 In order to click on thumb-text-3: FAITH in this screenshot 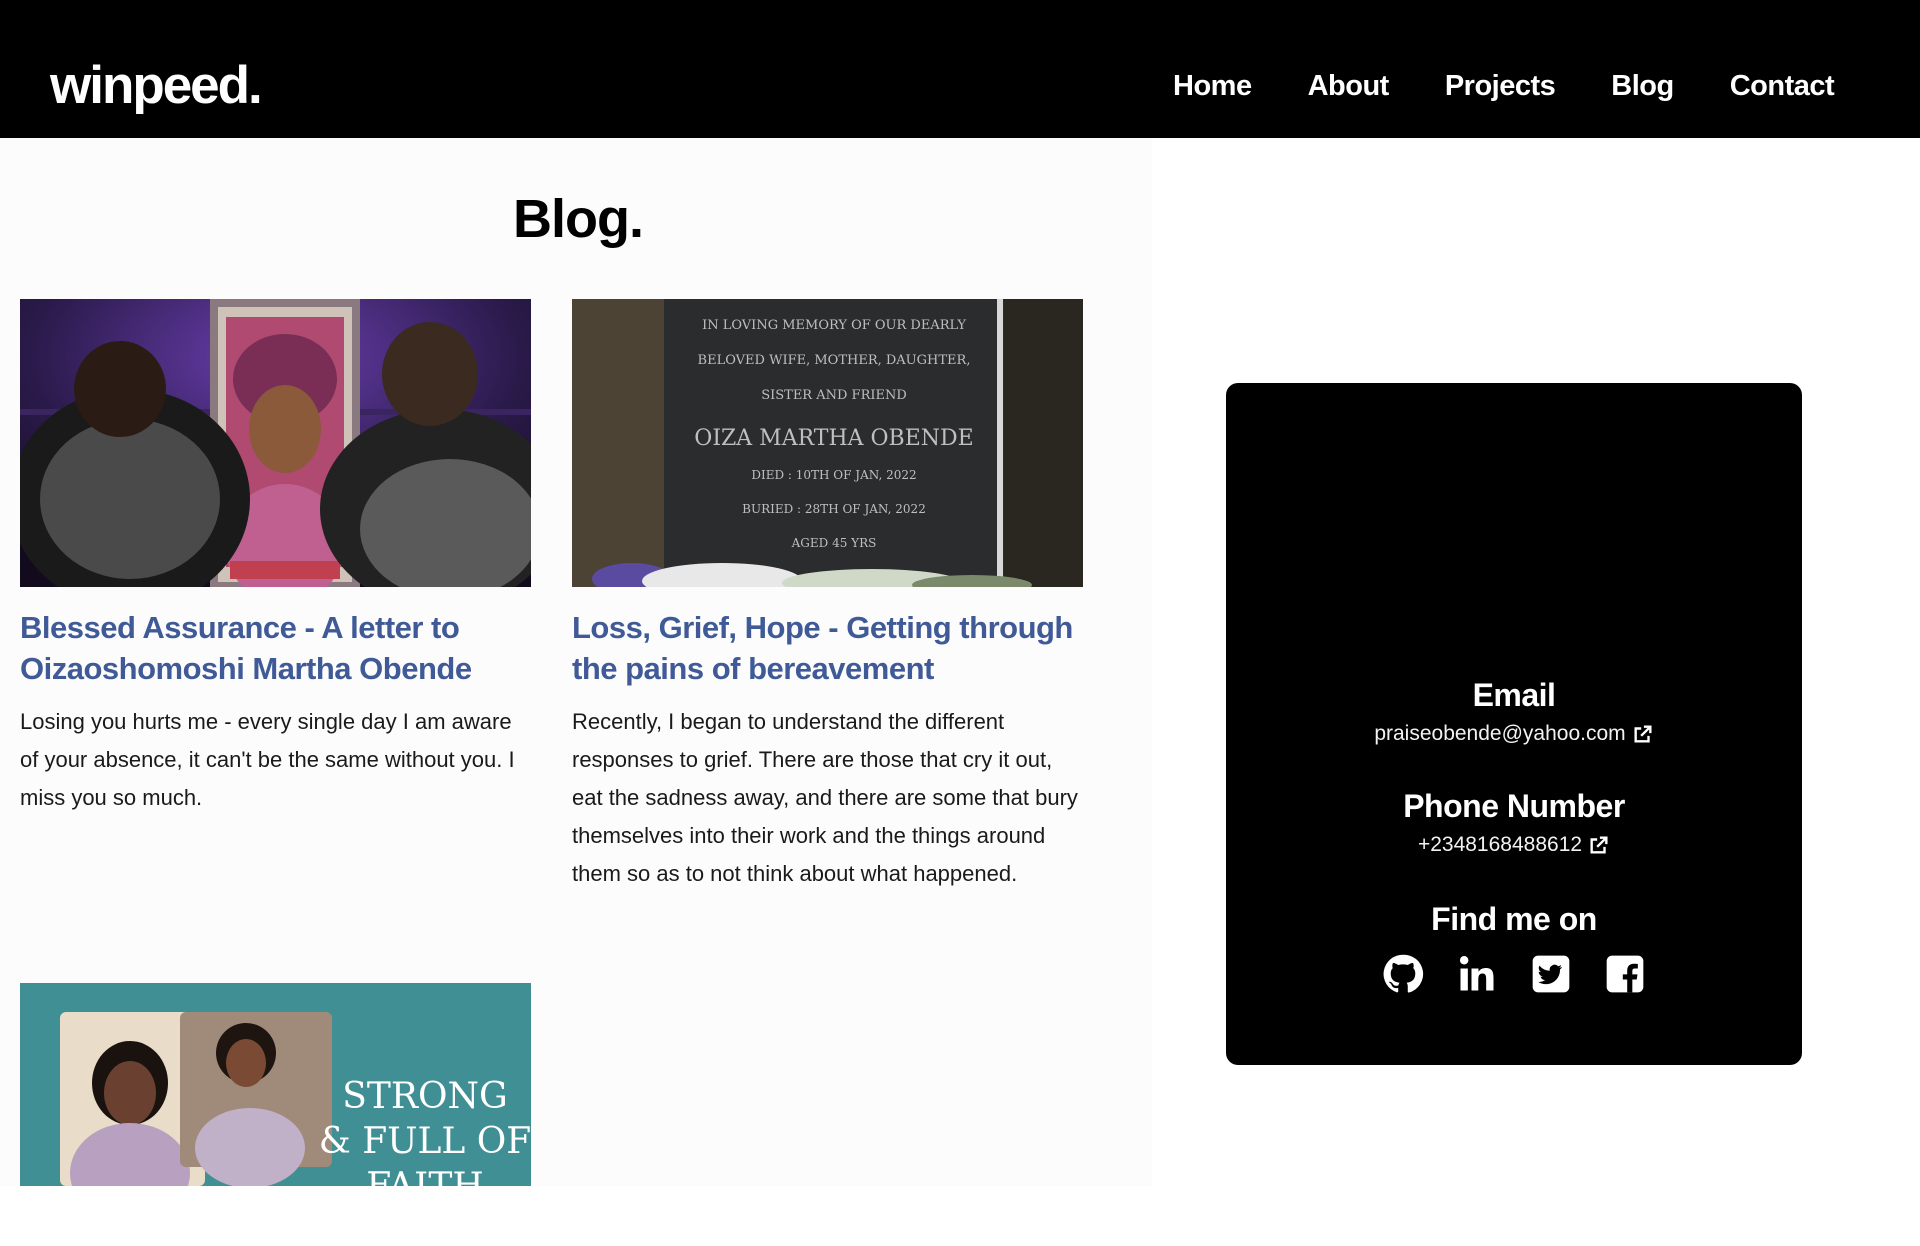, I will do `click(424, 1176)`.